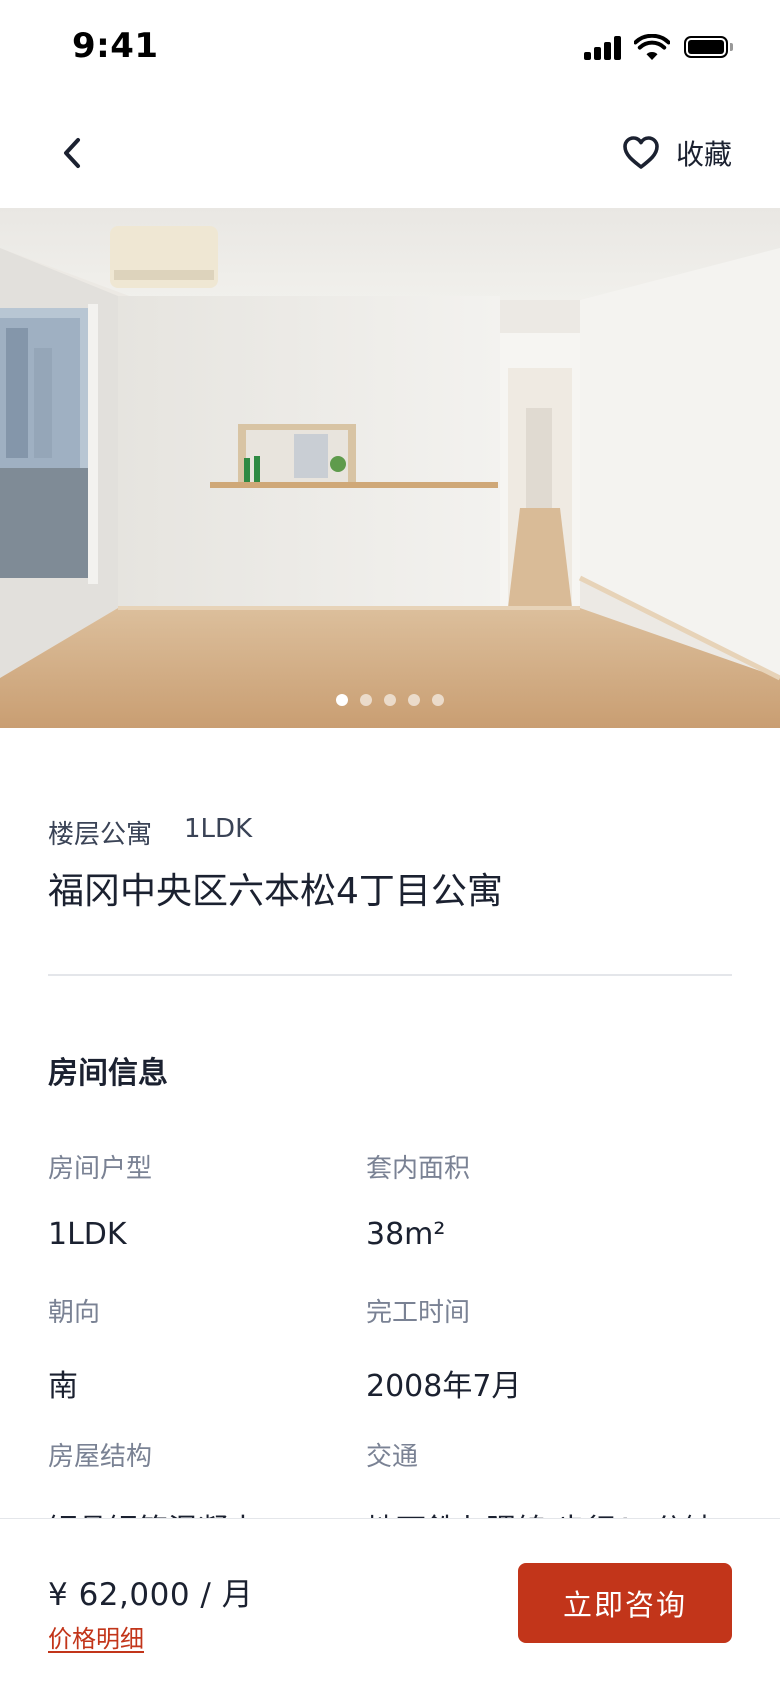 The width and height of the screenshot is (780, 1689). Describe the element at coordinates (625, 1603) in the screenshot. I see `consult-button: 立即咨询` at that location.